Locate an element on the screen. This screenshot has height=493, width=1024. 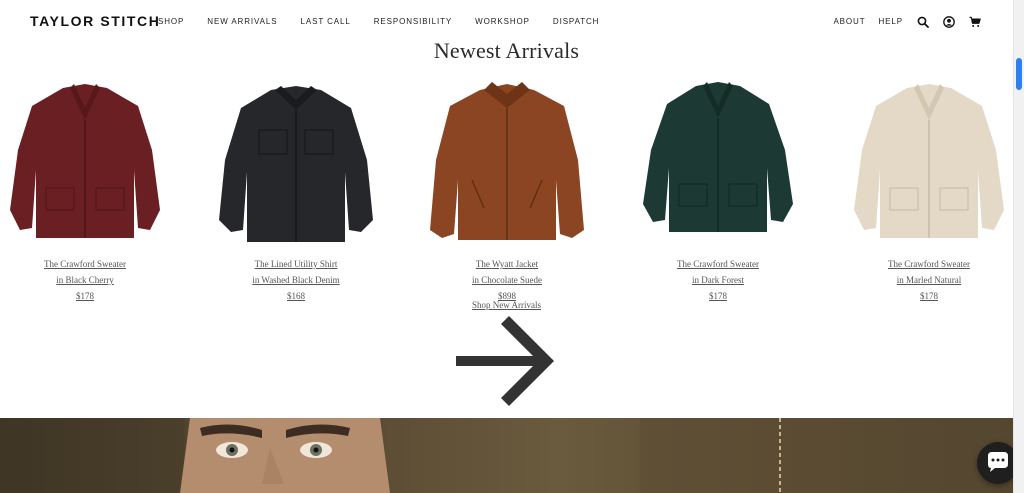
nav-about: ABOUT is located at coordinates (849, 21).